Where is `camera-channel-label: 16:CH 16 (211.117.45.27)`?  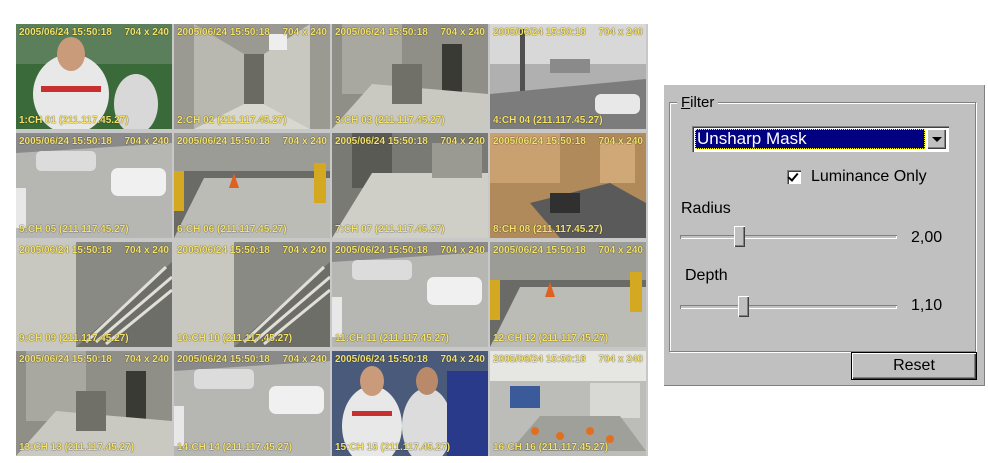
camera-channel-label: 16:CH 16 (211.117.45.27) is located at coordinates (551, 447).